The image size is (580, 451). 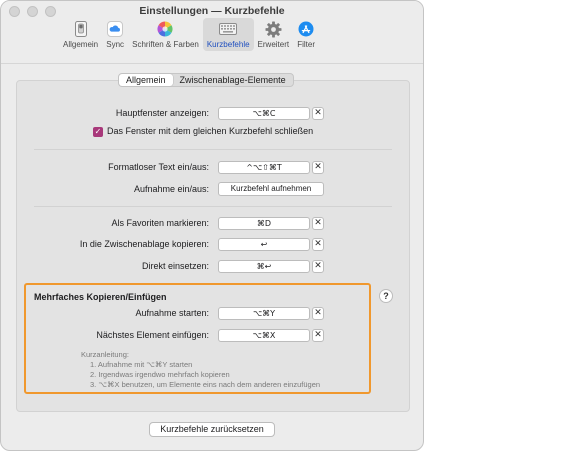 I want to click on paste-direct-clear-button: ✕, so click(x=318, y=266).